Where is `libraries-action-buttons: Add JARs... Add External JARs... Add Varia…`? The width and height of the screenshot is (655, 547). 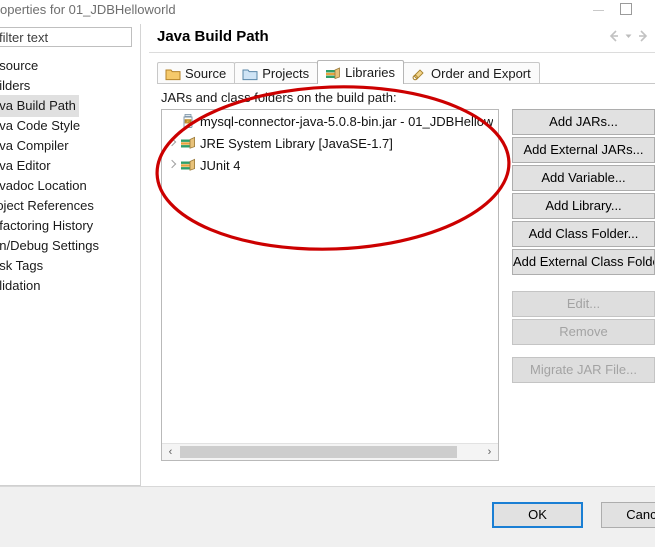
libraries-action-buttons: Add JARs... Add External JARs... Add Varia… is located at coordinates (583, 247).